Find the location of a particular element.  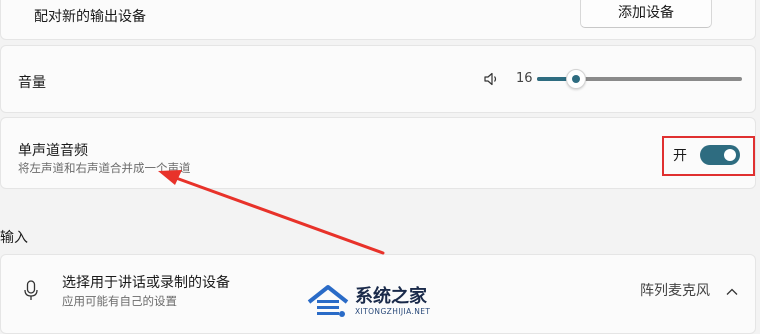

watermark-title: 系统之家 is located at coordinates (391, 296).